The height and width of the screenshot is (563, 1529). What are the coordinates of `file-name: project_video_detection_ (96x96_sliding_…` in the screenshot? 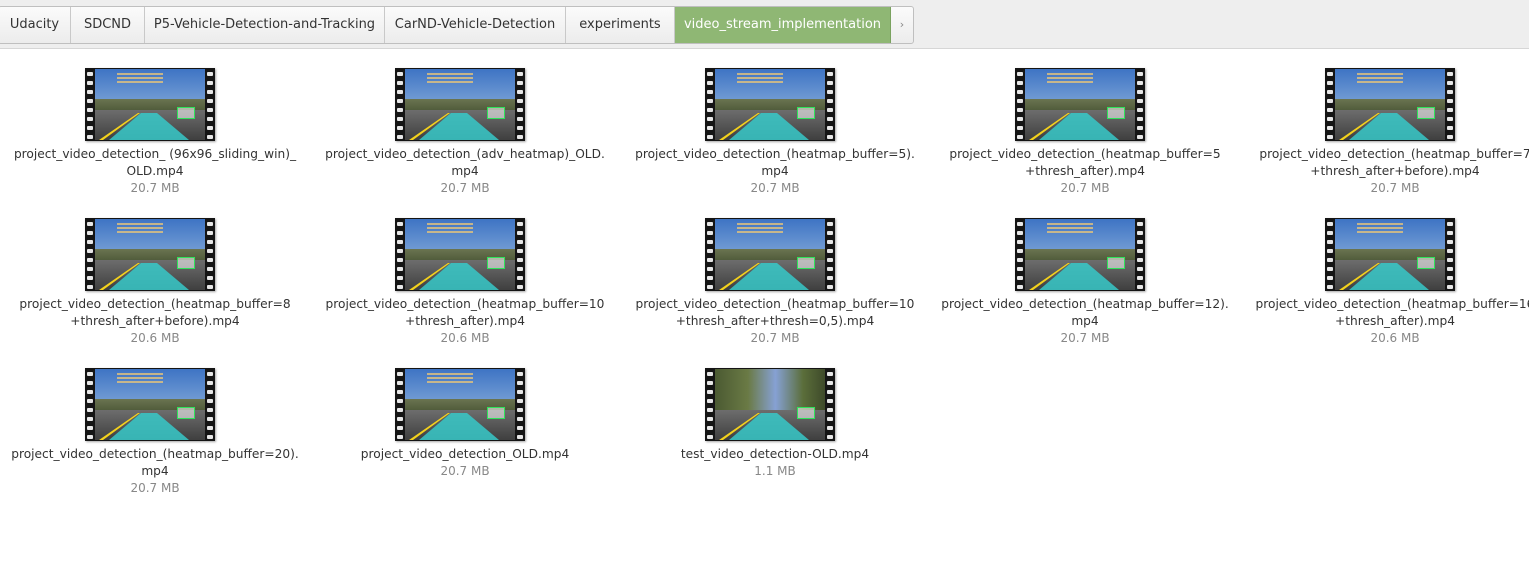 It's located at (155, 154).